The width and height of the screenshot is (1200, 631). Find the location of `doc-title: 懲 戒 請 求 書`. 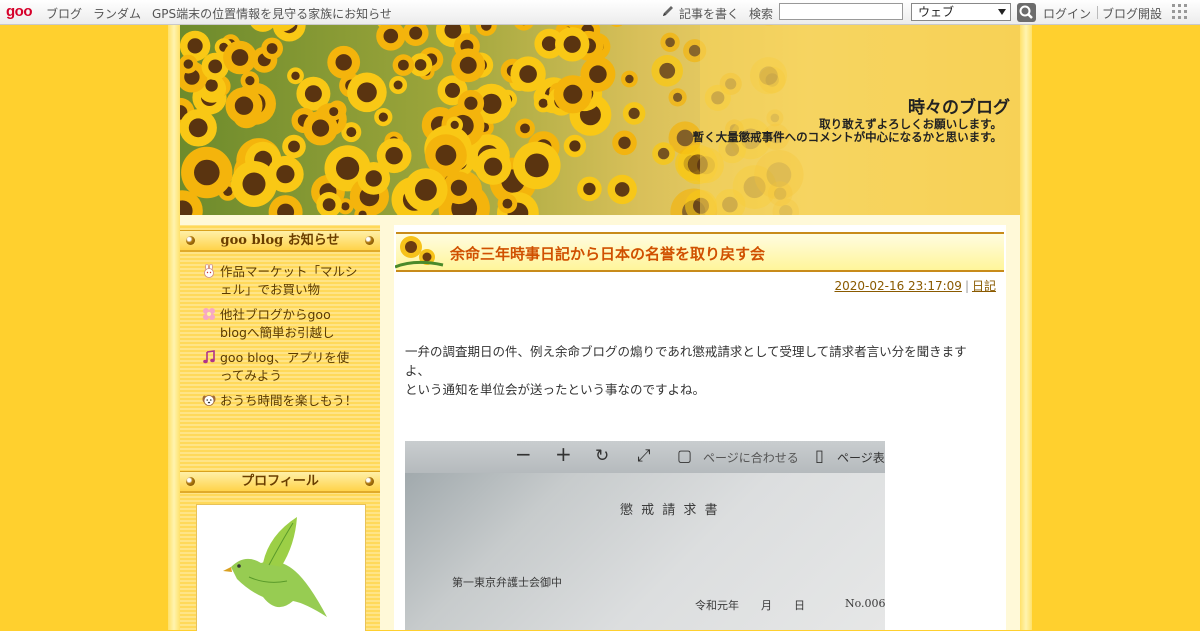

doc-title: 懲 戒 請 求 書 is located at coordinates (670, 508).